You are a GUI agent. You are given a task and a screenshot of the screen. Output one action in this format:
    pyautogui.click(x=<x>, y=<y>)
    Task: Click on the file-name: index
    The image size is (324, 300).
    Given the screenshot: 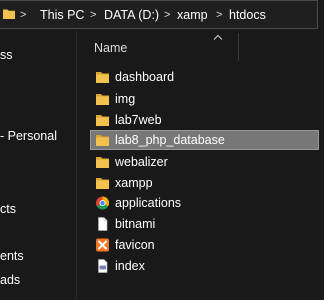 What is the action you would take?
    pyautogui.click(x=130, y=266)
    